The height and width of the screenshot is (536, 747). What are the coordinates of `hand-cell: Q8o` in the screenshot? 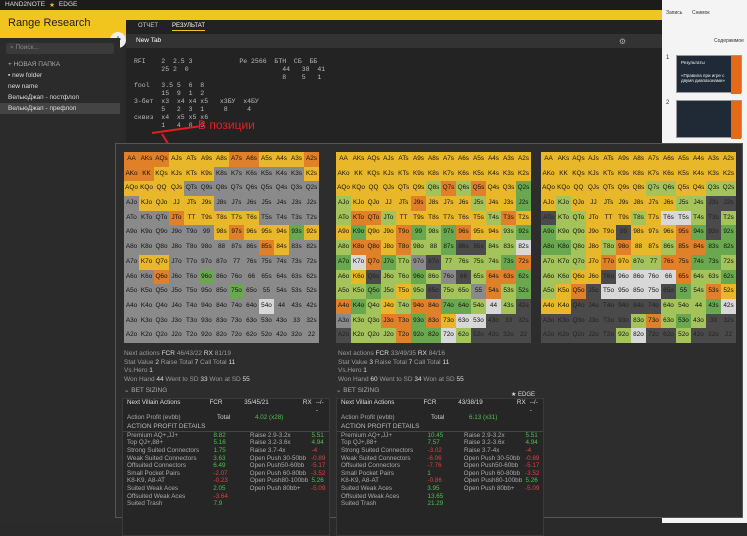 It's located at (578, 247).